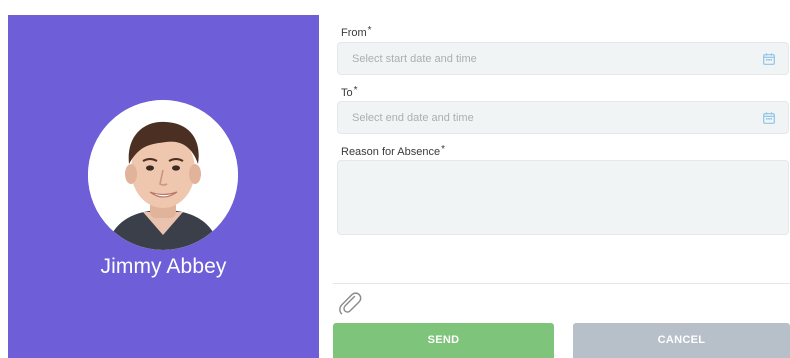 The height and width of the screenshot is (358, 790). I want to click on from-label: From*, so click(356, 32).